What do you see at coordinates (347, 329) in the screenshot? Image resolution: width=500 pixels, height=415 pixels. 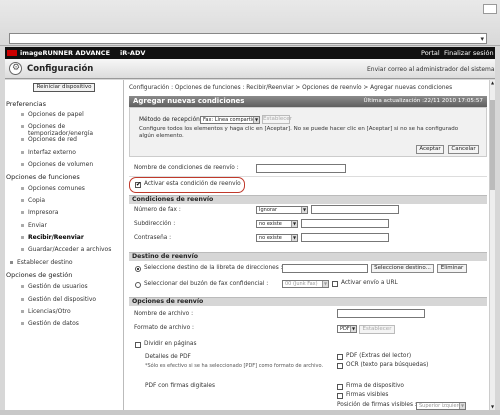 I see `file-format-select: PDF ▼` at bounding box center [347, 329].